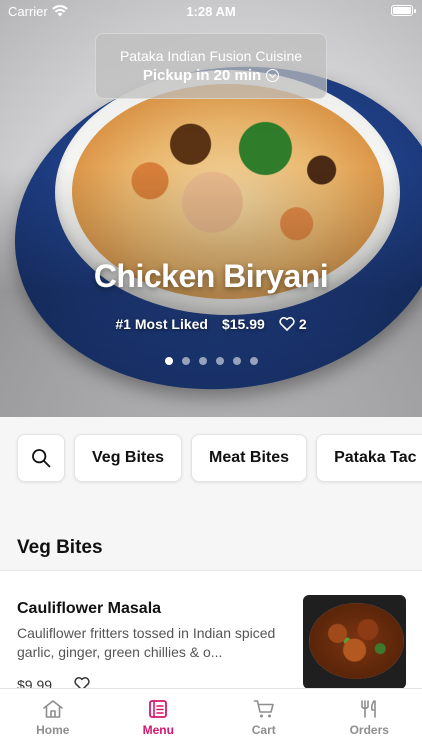 The width and height of the screenshot is (422, 750). I want to click on orders-icon, so click(369, 709).